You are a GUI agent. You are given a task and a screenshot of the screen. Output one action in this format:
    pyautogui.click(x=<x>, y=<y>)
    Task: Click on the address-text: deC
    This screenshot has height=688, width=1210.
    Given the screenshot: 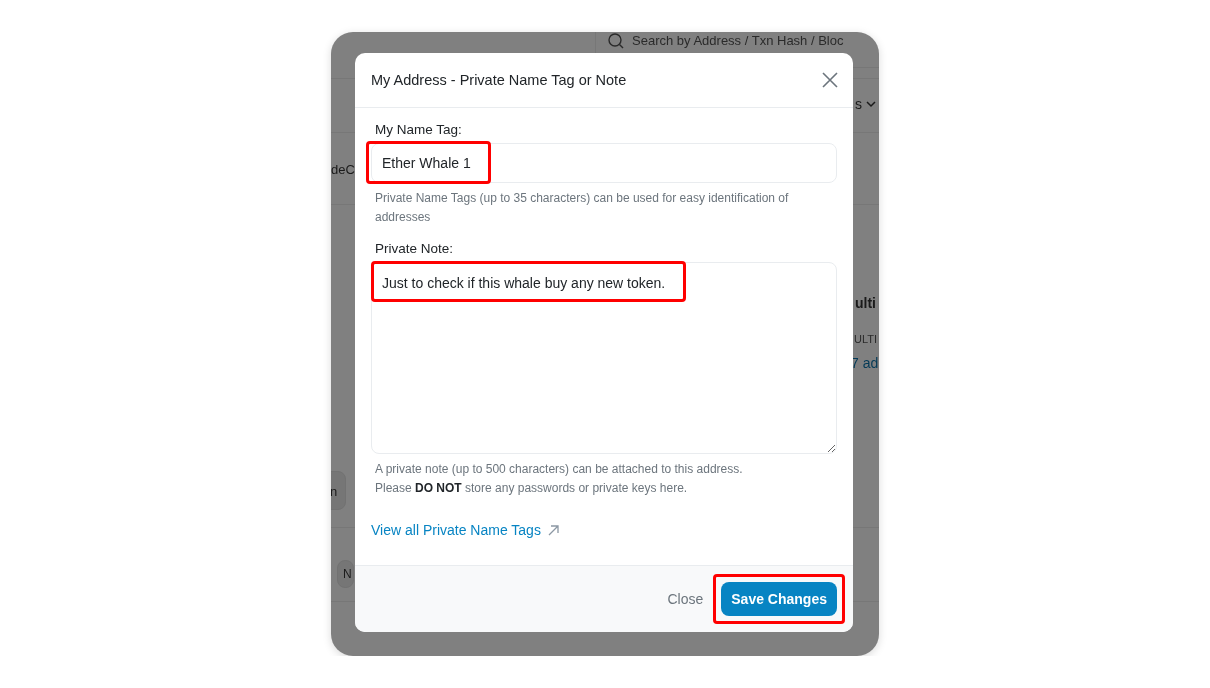 What is the action you would take?
    pyautogui.click(x=343, y=169)
    